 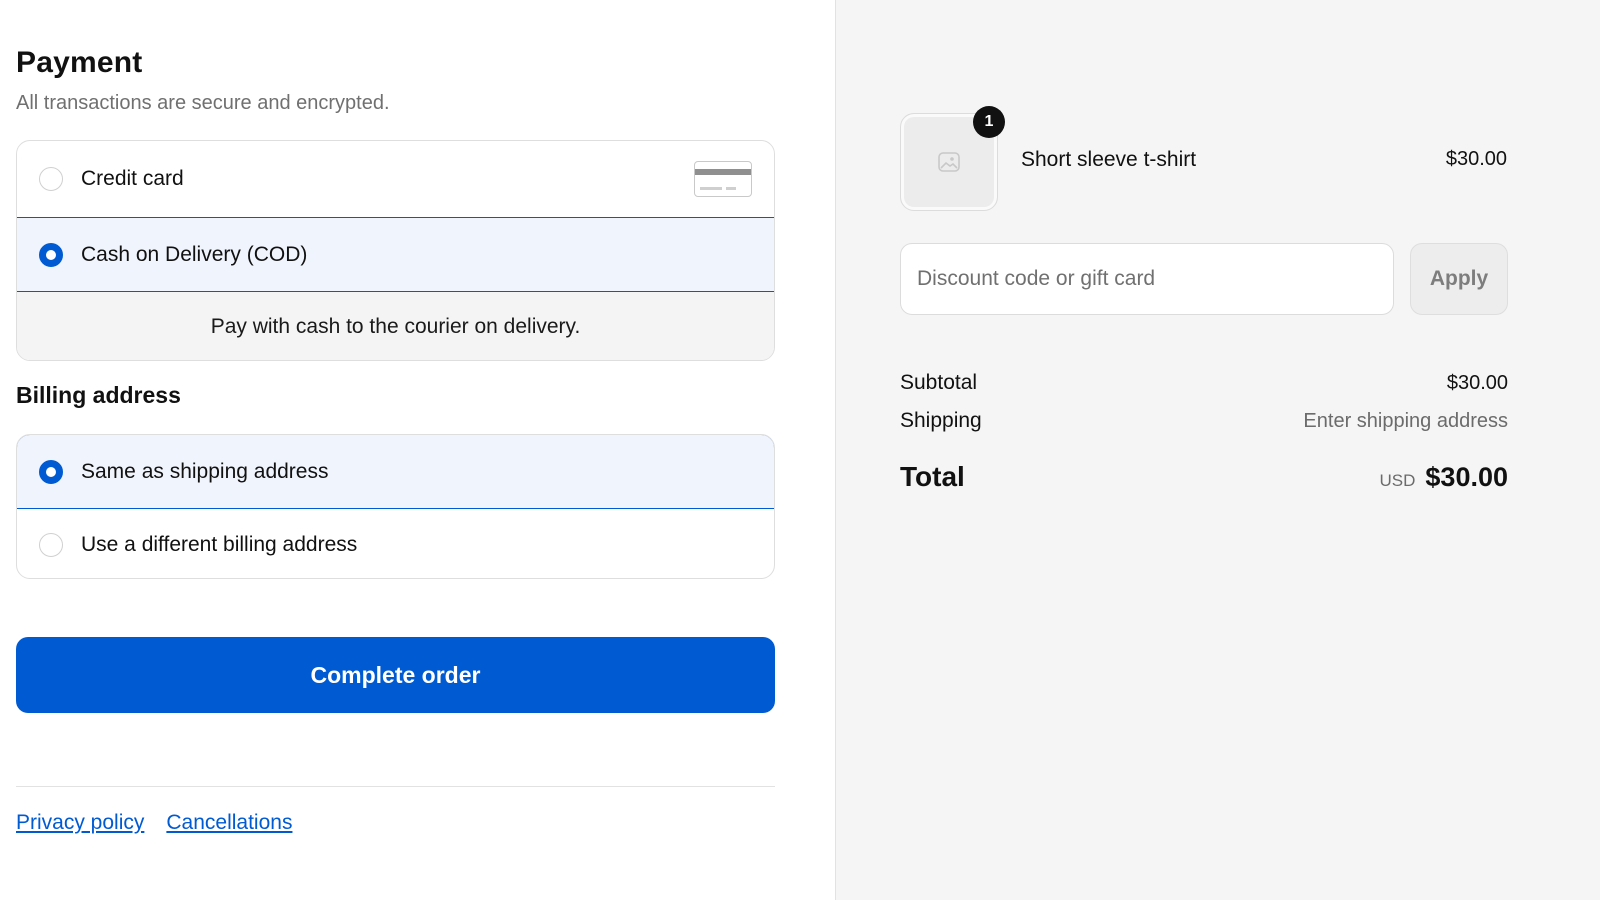 What do you see at coordinates (51, 179) in the screenshot?
I see `credit-card-radio` at bounding box center [51, 179].